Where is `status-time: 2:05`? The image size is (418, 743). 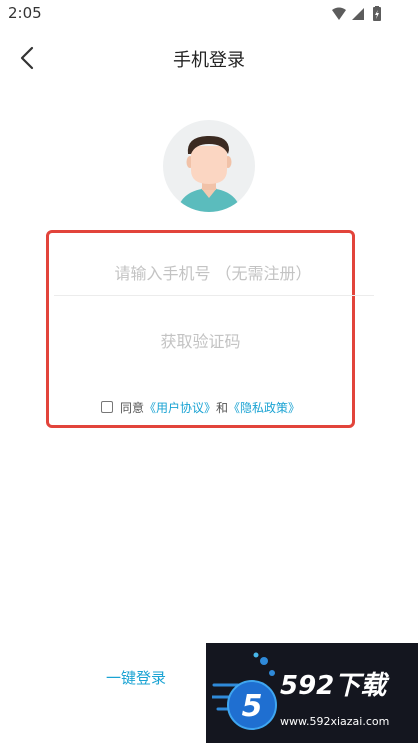
status-time: 2:05 is located at coordinates (25, 13).